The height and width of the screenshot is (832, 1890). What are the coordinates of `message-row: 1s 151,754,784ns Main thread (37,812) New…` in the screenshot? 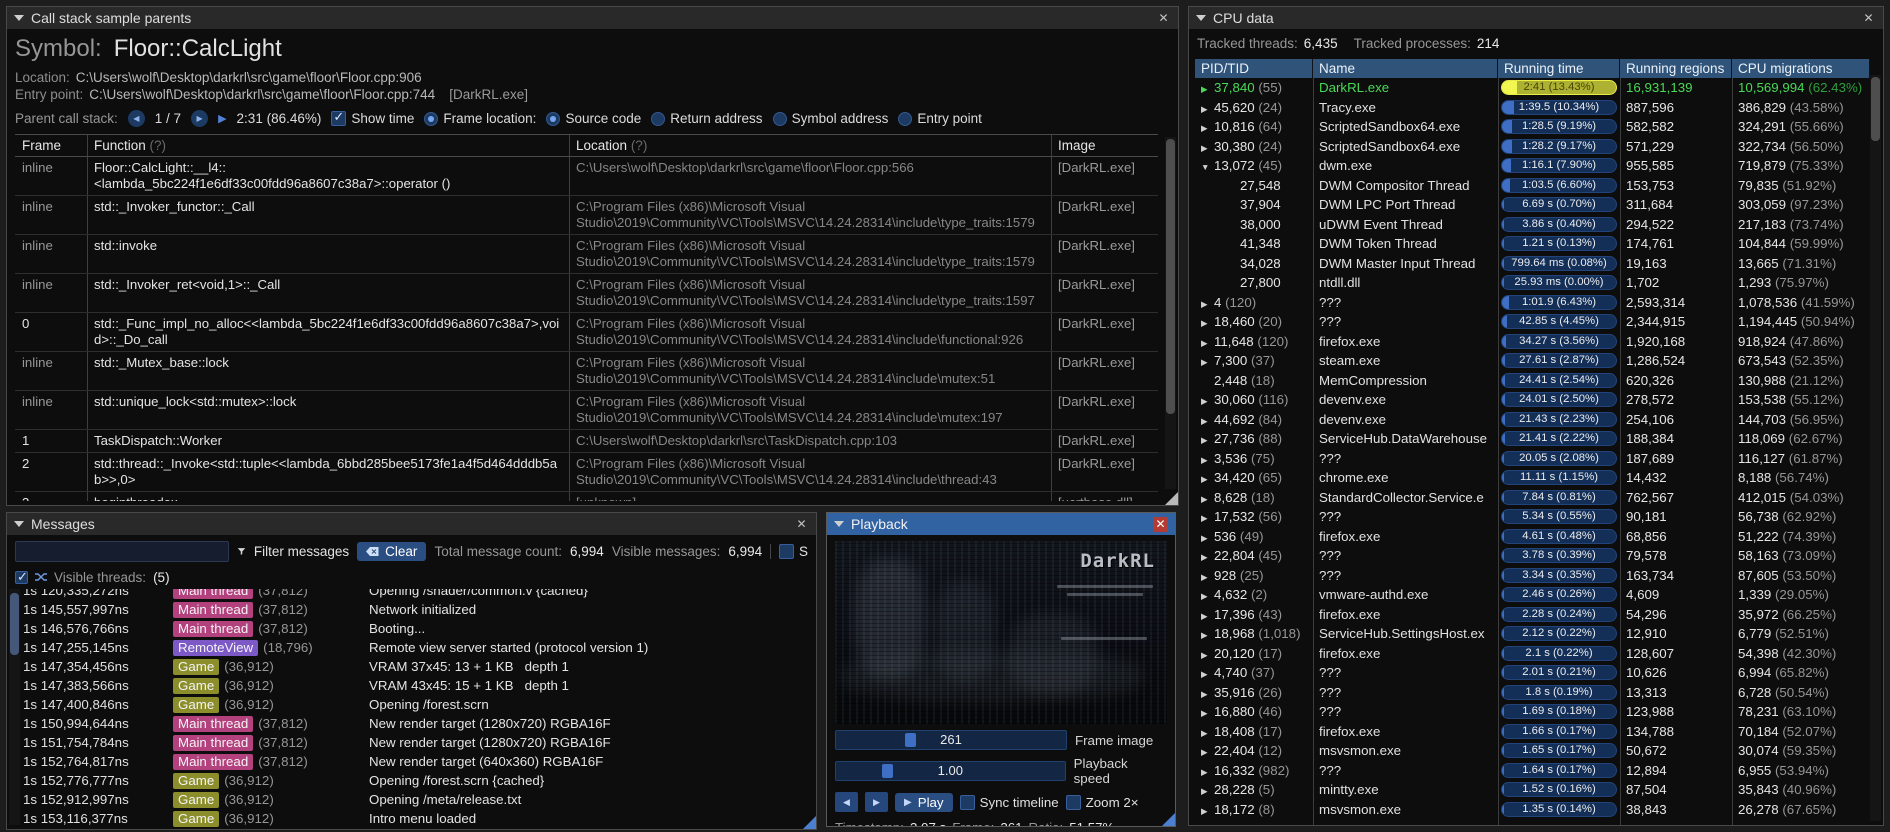 It's located at (419, 742).